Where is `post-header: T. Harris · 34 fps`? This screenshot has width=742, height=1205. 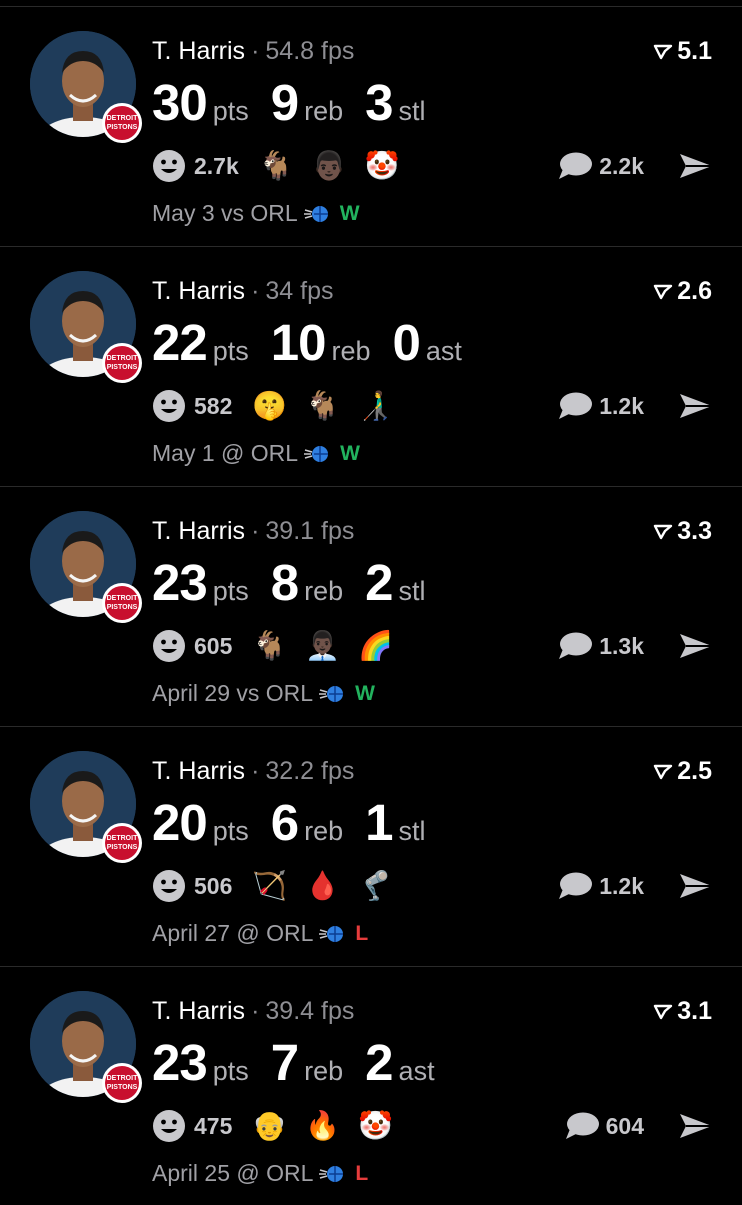
post-header: T. Harris · 34 fps is located at coordinates (243, 291).